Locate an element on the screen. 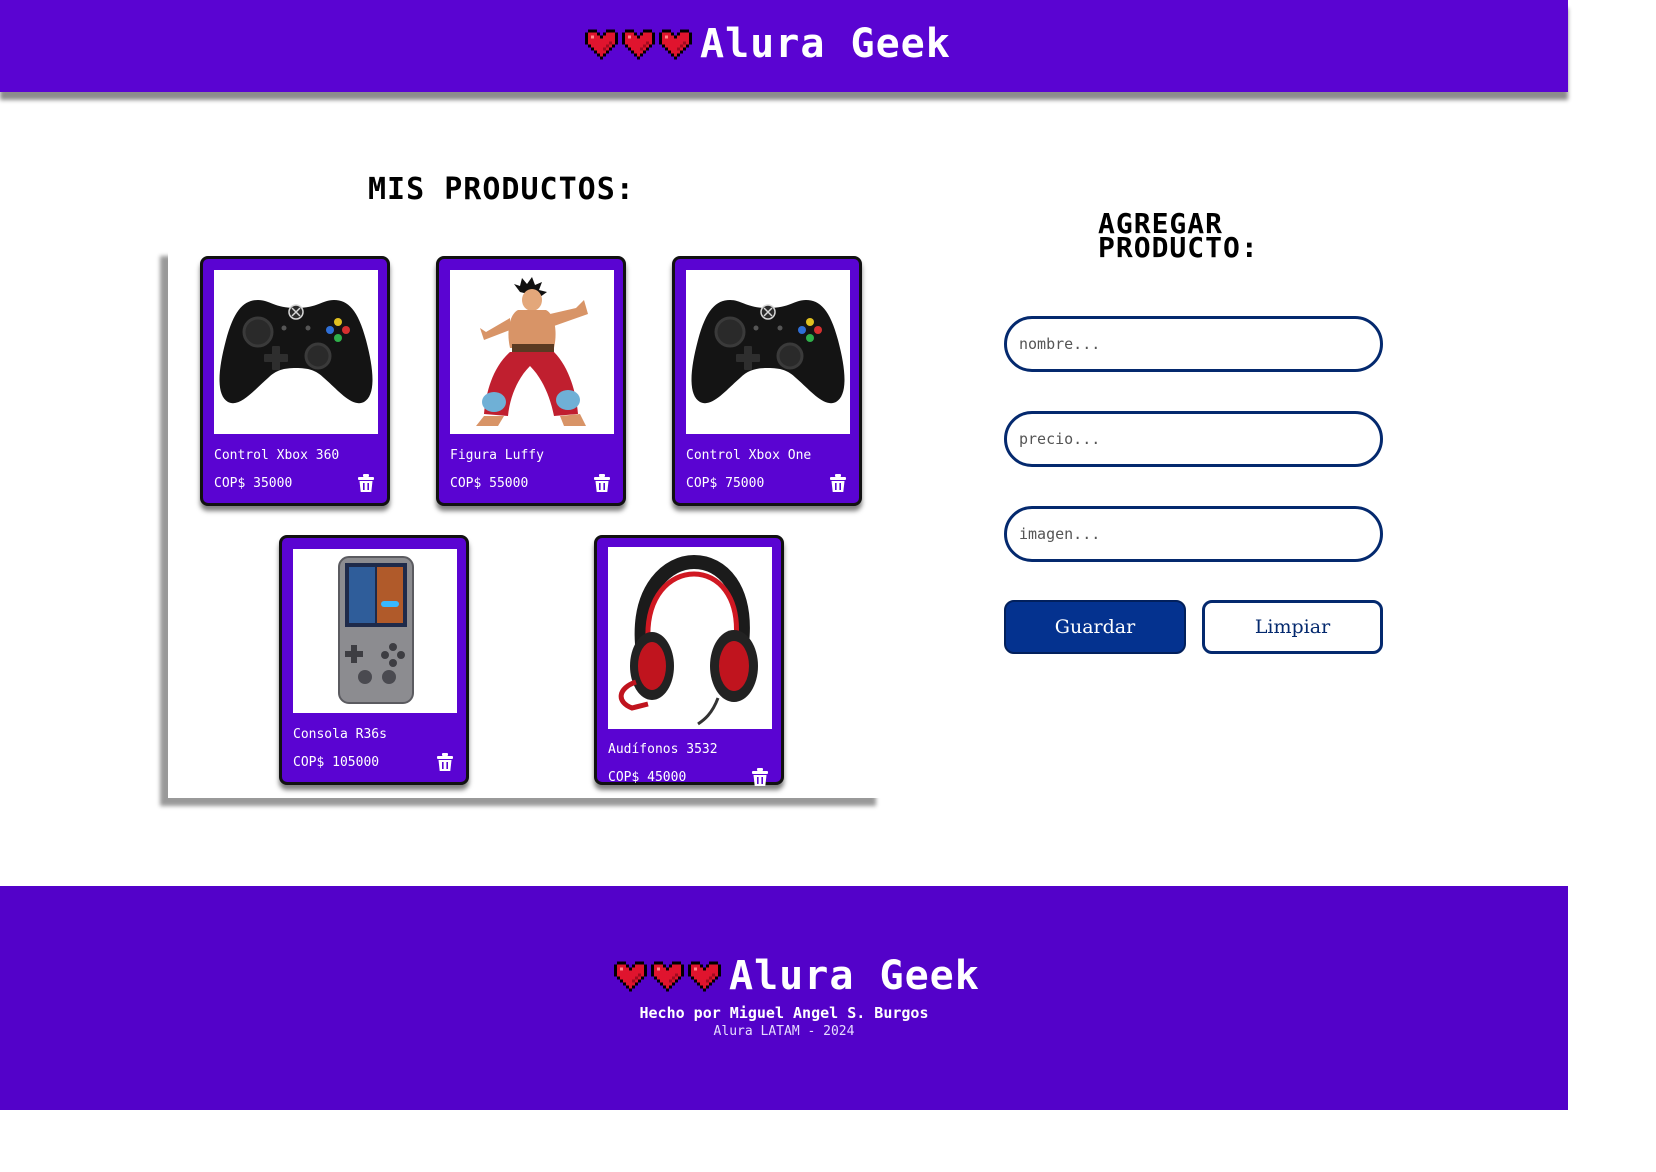 The image size is (1656, 1172). product-card: Control Xbox One COP$ 75000 is located at coordinates (767, 381).